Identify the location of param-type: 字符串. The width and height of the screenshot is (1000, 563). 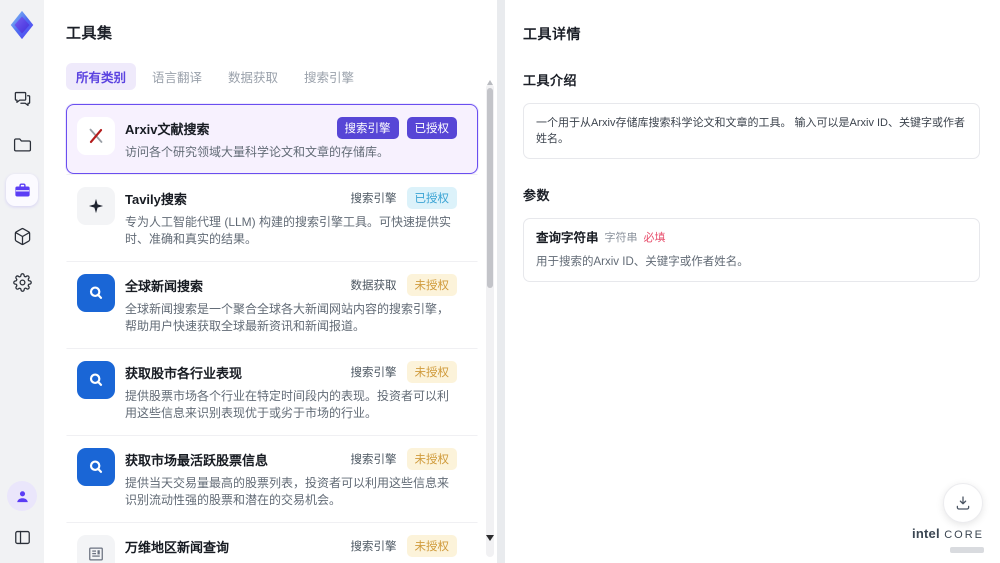
(621, 238).